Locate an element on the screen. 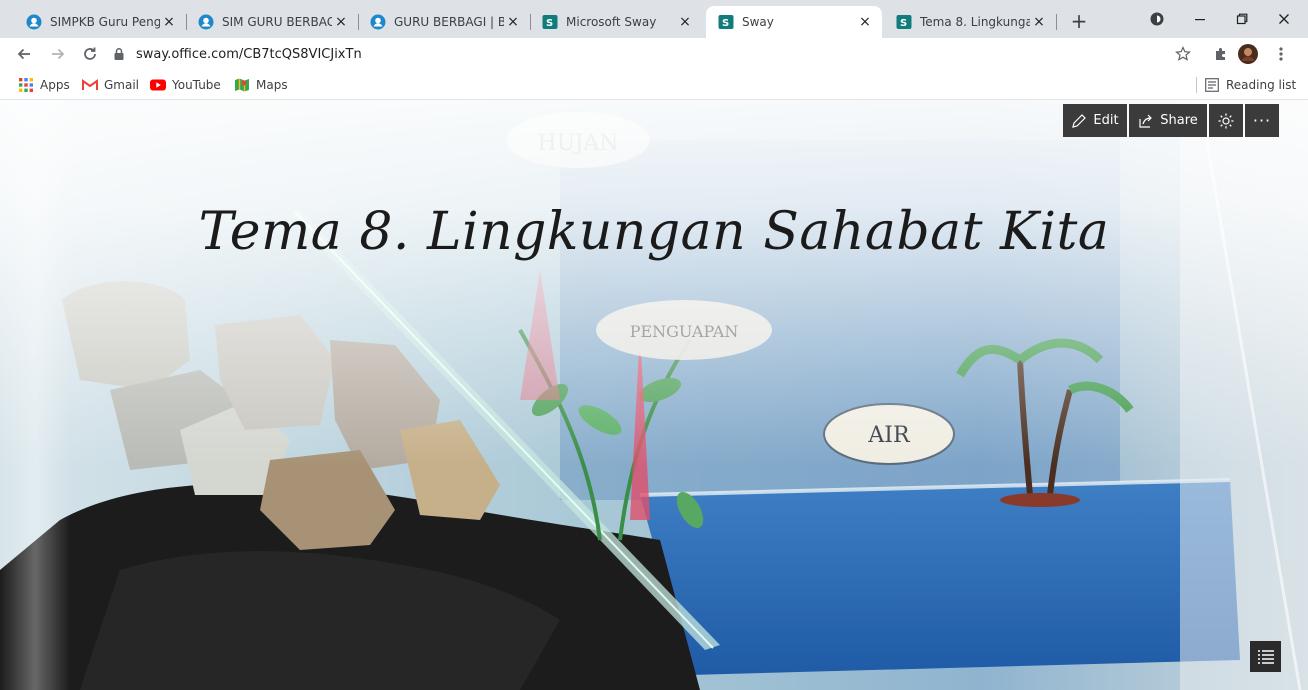 Image resolution: width=1308 pixels, height=690 pixels. tab-separator is located at coordinates (1056, 22).